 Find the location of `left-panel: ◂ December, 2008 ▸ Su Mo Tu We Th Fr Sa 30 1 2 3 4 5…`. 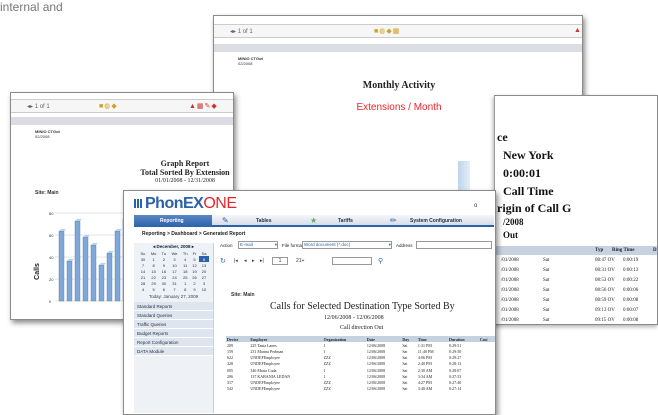

left-panel: ◂ December, 2008 ▸ Su Mo Tu We Th Fr Sa 30 1 2 3 4 5… is located at coordinates (174, 328).